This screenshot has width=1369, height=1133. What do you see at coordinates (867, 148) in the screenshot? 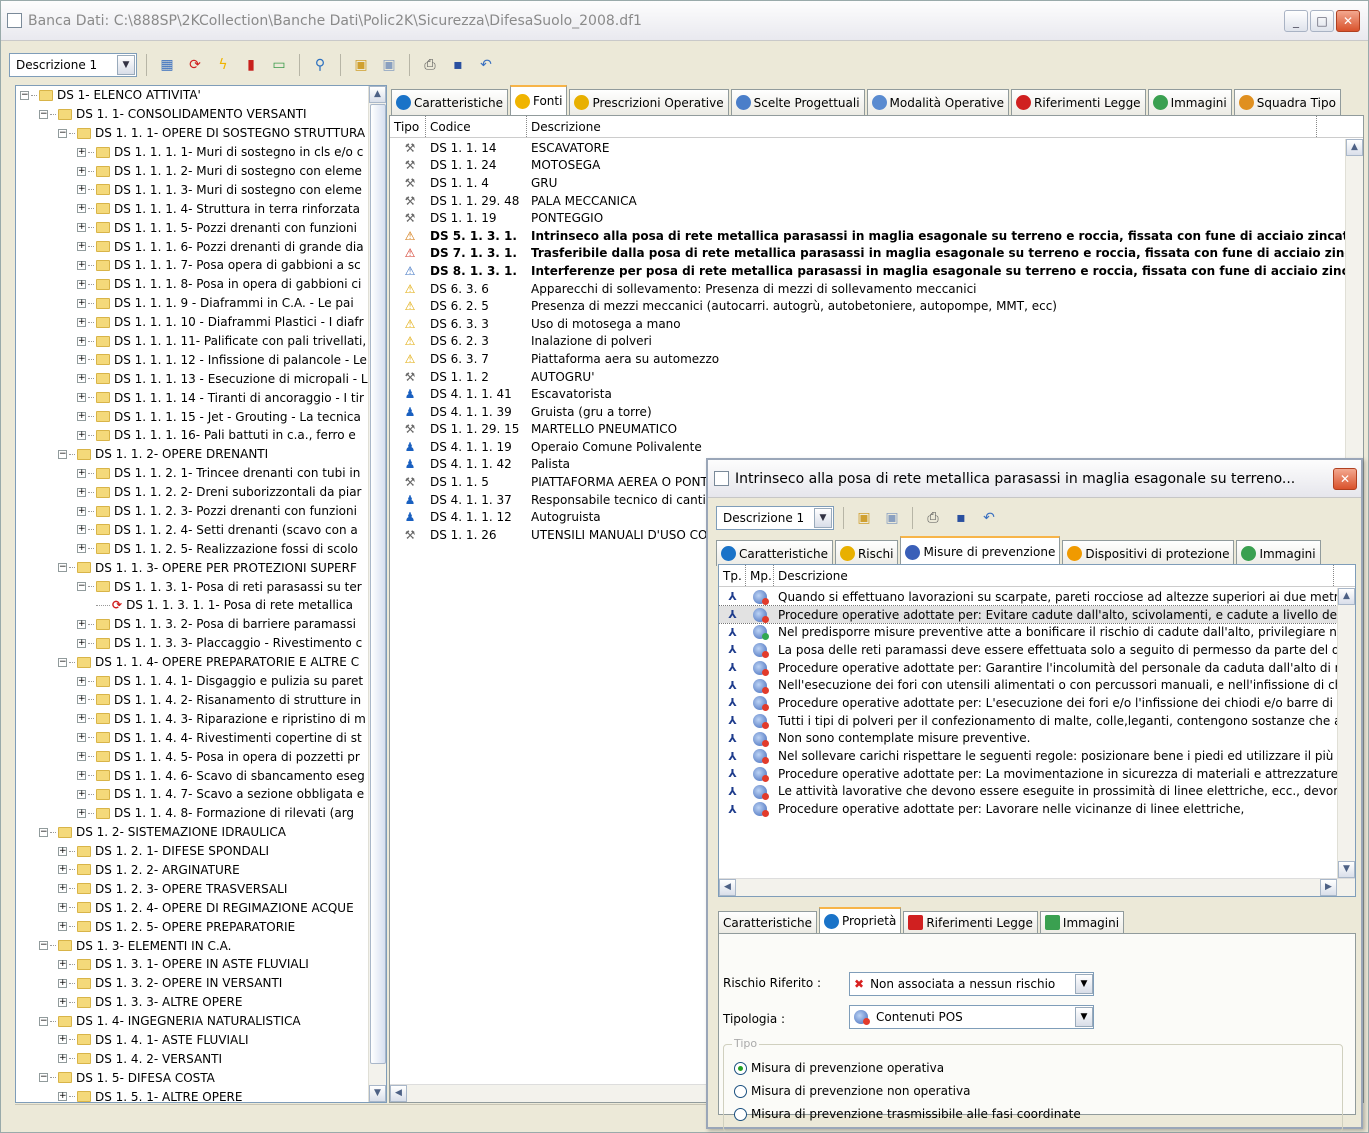
I see `table-row: ⚒ DS 1. 1. 14 ESCAVATORE` at bounding box center [867, 148].